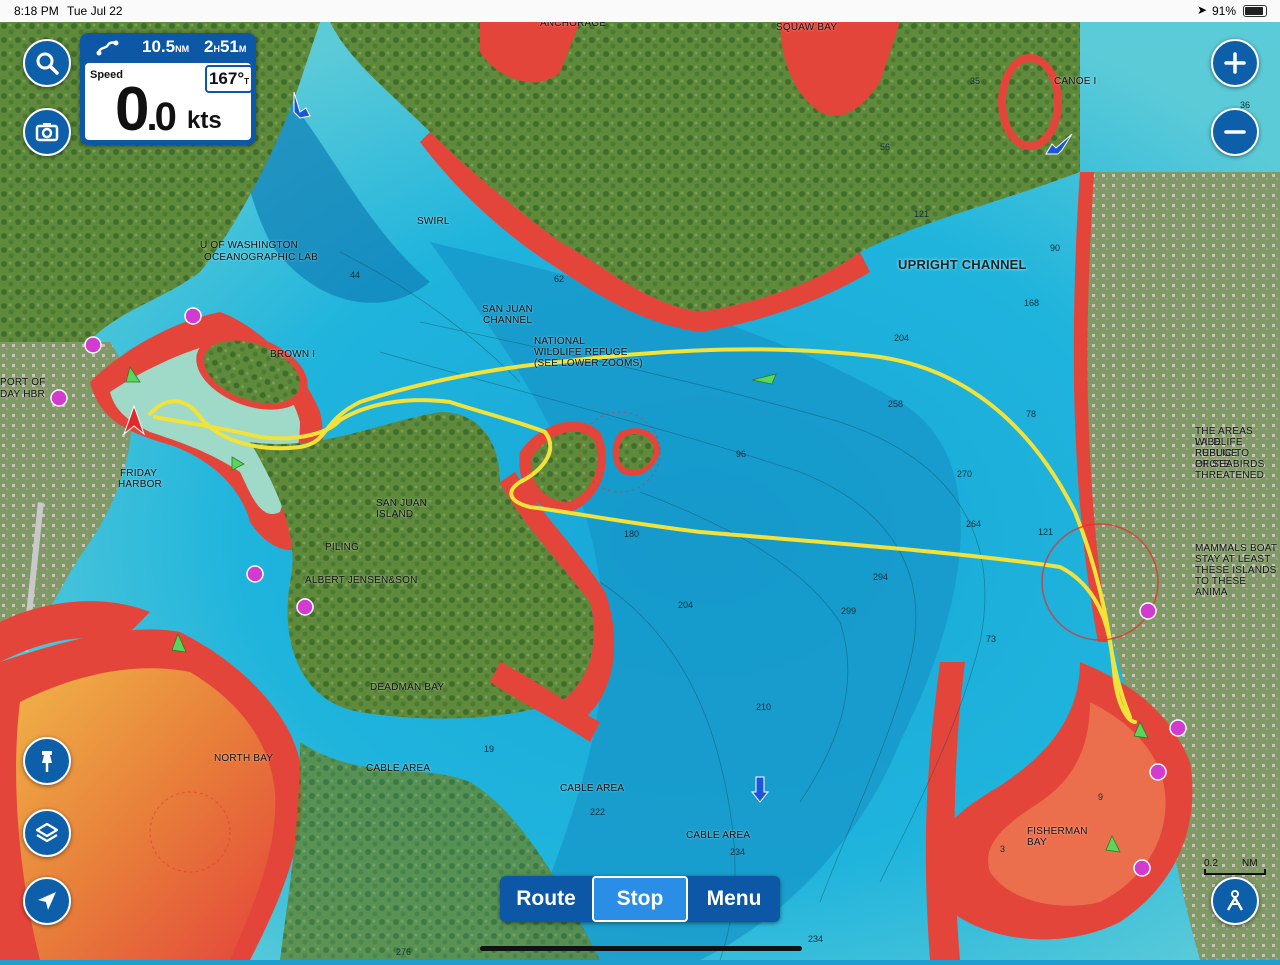 Image resolution: width=1280 pixels, height=965 pixels. I want to click on depth-sounding: 270, so click(965, 474).